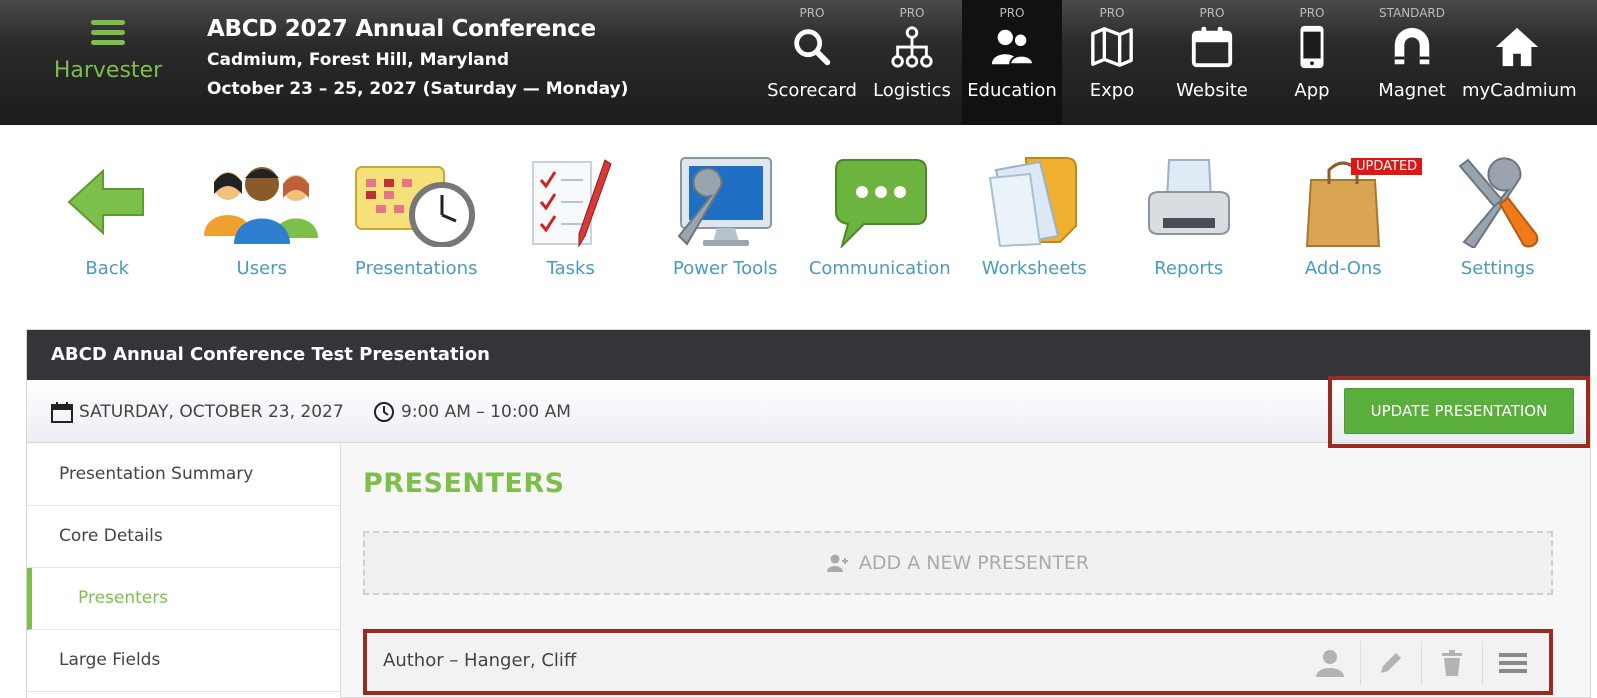 The width and height of the screenshot is (1597, 698). What do you see at coordinates (1344, 202) in the screenshot?
I see `shopping-bag-icon: UPDATED` at bounding box center [1344, 202].